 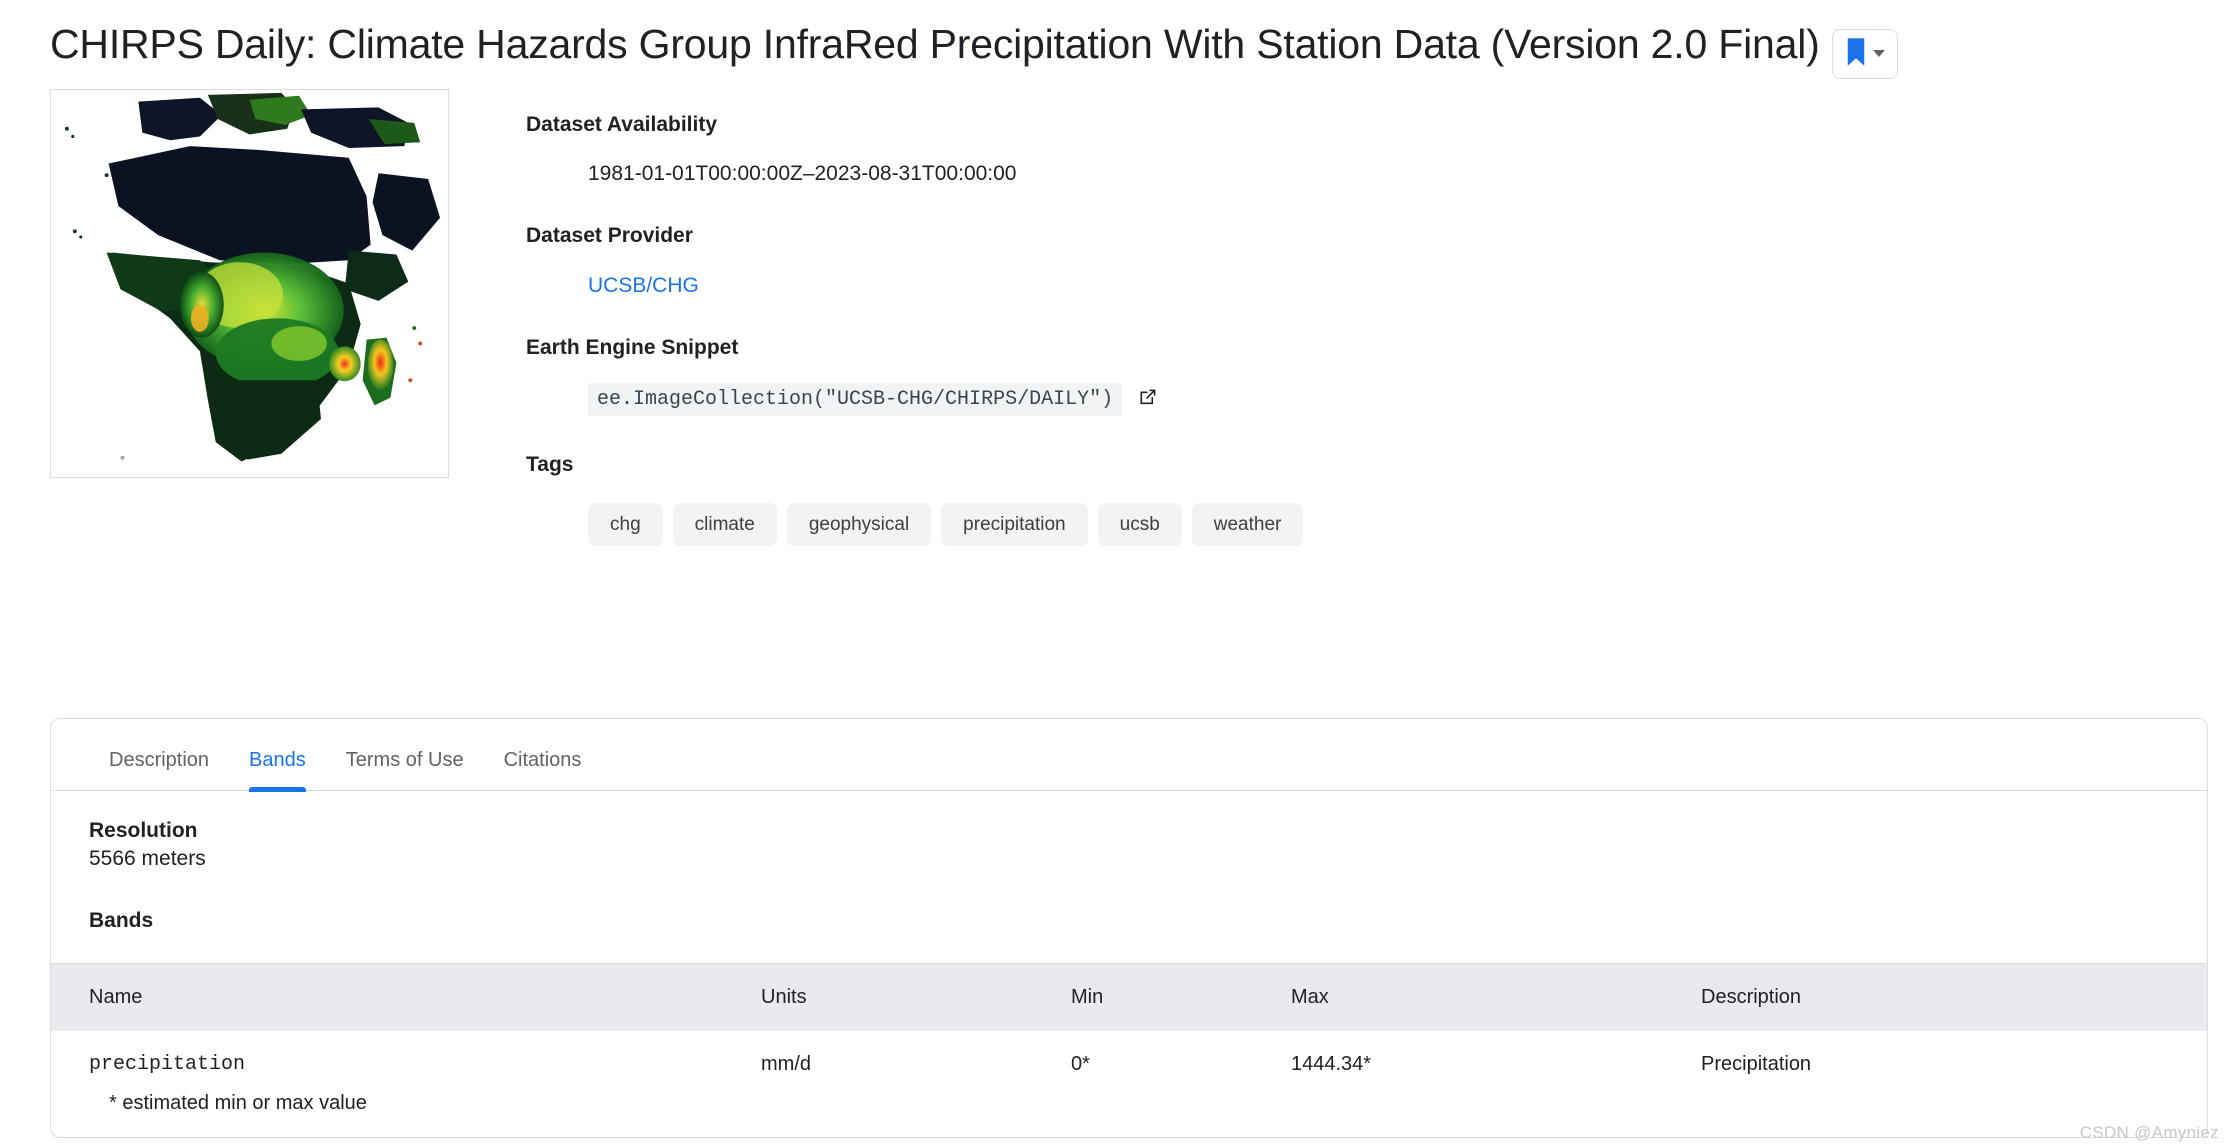 What do you see at coordinates (786, 1064) in the screenshot?
I see `cell-band-units: mm/d` at bounding box center [786, 1064].